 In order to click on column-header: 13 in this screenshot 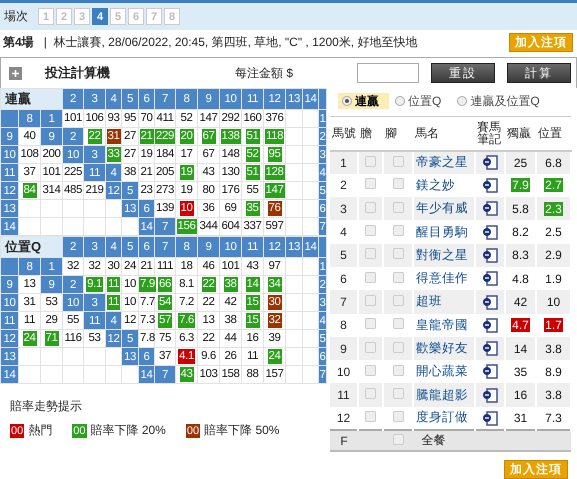, I will do `click(294, 247)`.